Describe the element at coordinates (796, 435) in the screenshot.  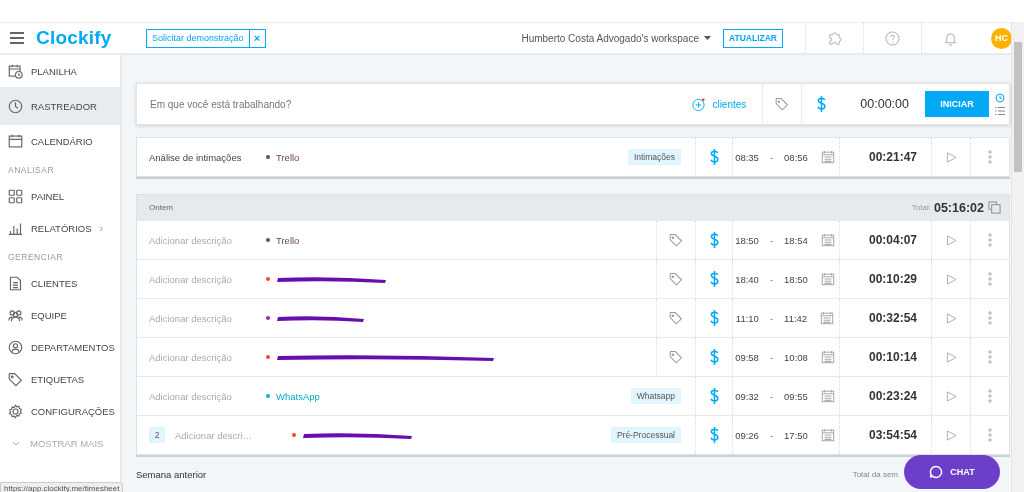
I see `end-time: 17:50` at that location.